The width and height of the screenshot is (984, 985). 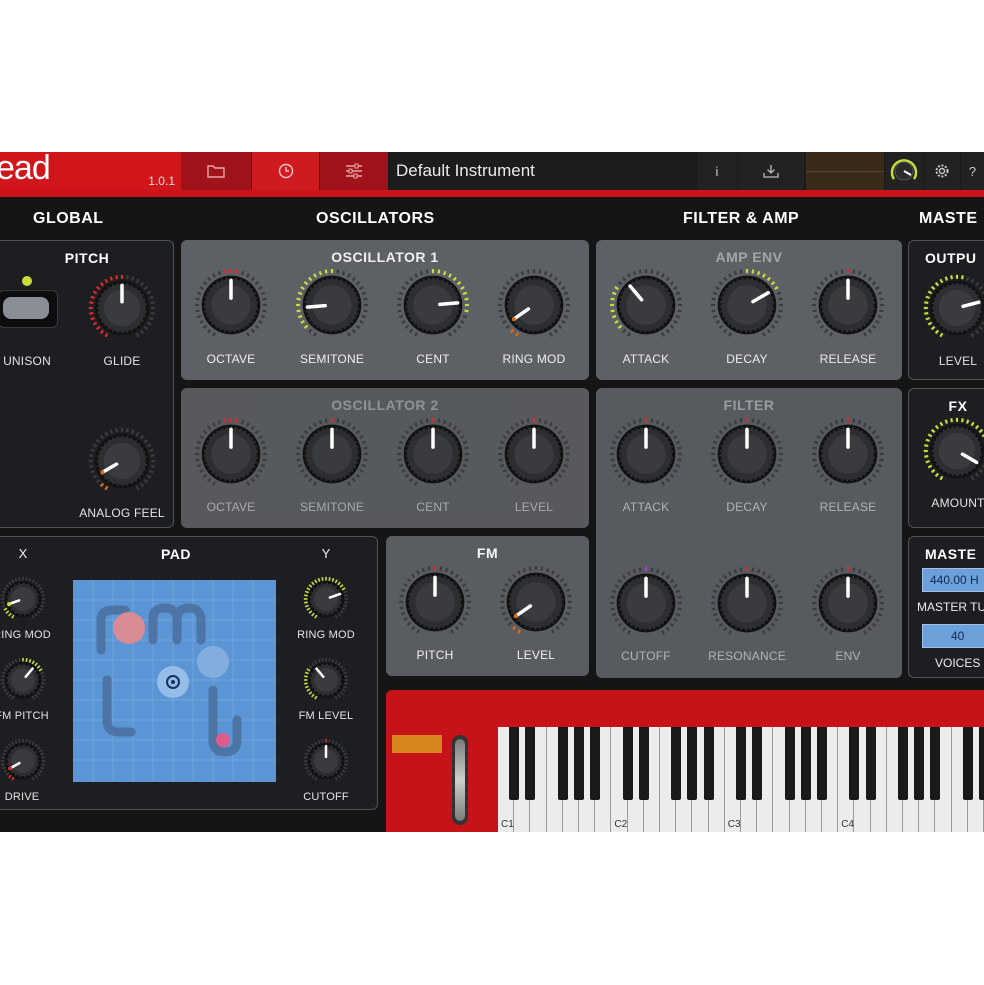 I want to click on osc2-semitone-knob, so click(x=332, y=456).